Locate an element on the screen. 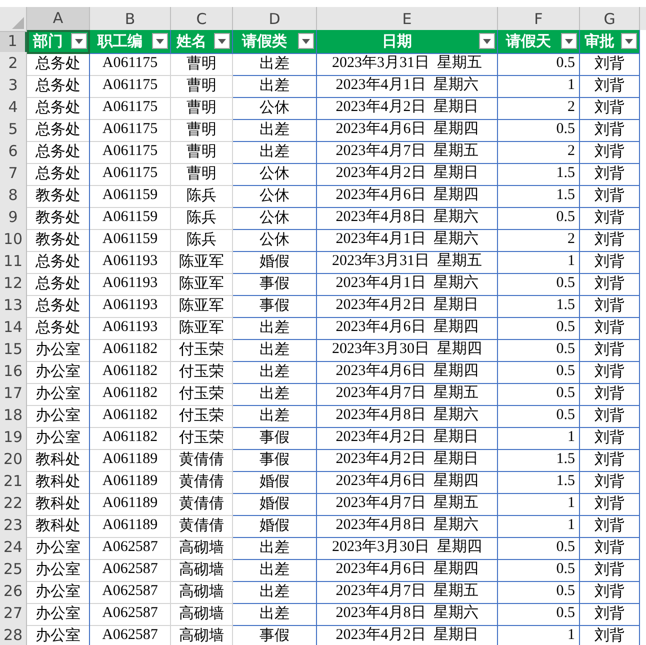 The image size is (646, 645). row-header: 7 is located at coordinates (13, 174).